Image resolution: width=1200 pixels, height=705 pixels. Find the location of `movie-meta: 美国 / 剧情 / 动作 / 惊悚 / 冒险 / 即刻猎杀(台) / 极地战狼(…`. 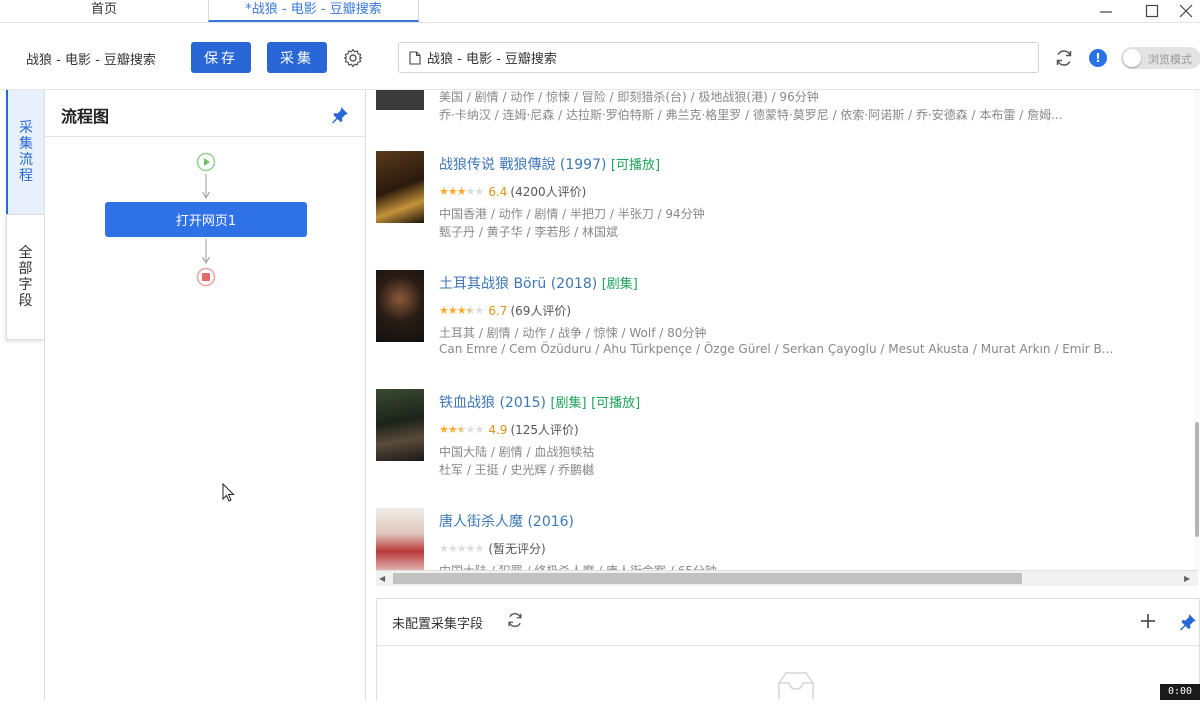

movie-meta: 美国 / 剧情 / 动作 / 惊悚 / 冒险 / 即刻猎杀(台) / 极地战狼(… is located at coordinates (629, 97).